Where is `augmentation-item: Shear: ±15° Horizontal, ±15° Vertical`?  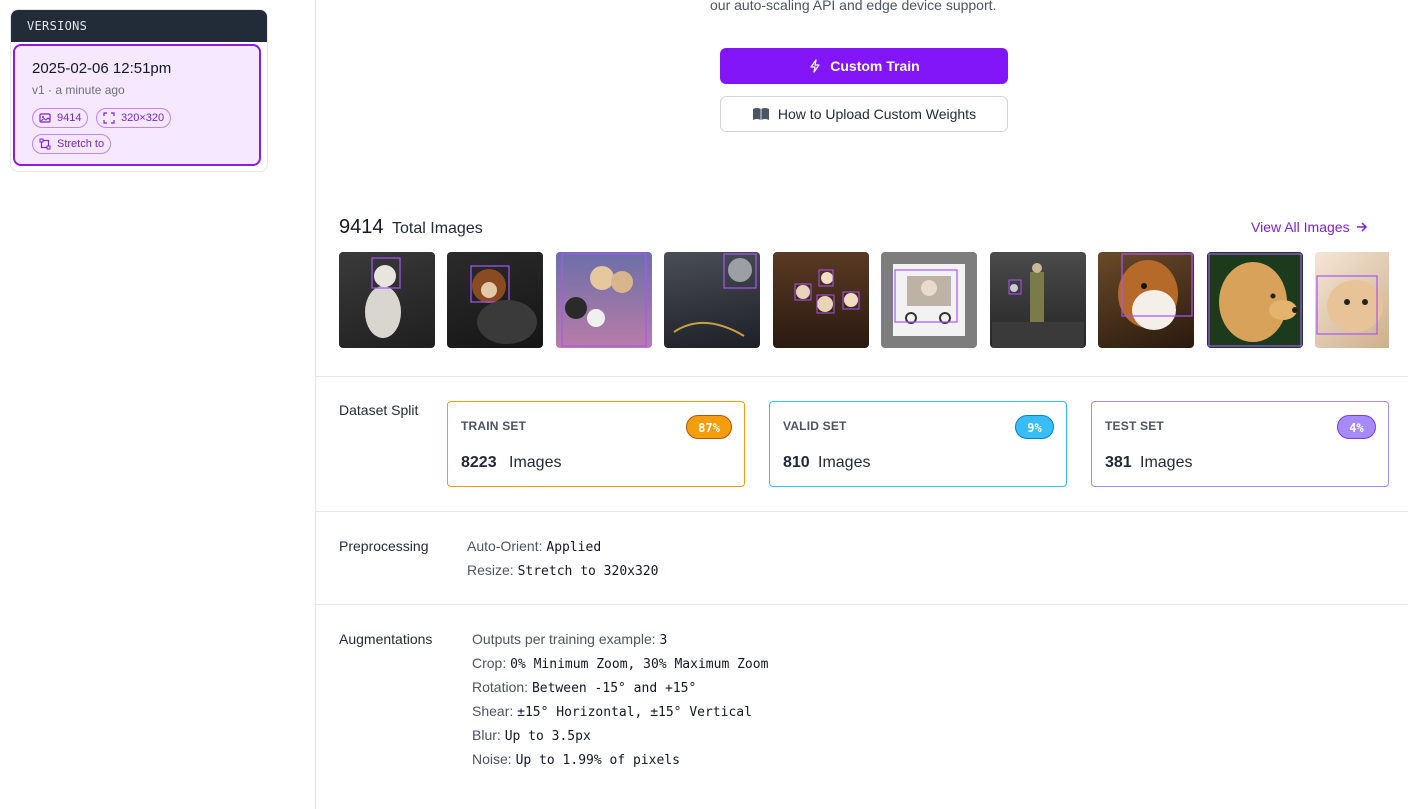 augmentation-item: Shear: ±15° Horizontal, ±15° Vertical is located at coordinates (612, 711).